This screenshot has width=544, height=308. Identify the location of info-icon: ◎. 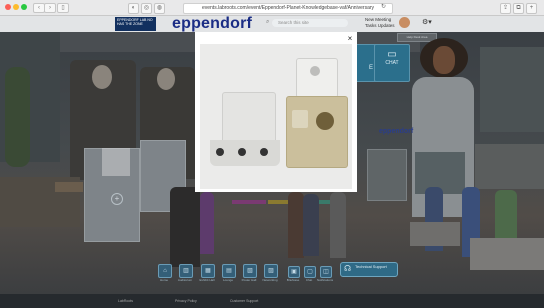
(146, 8).